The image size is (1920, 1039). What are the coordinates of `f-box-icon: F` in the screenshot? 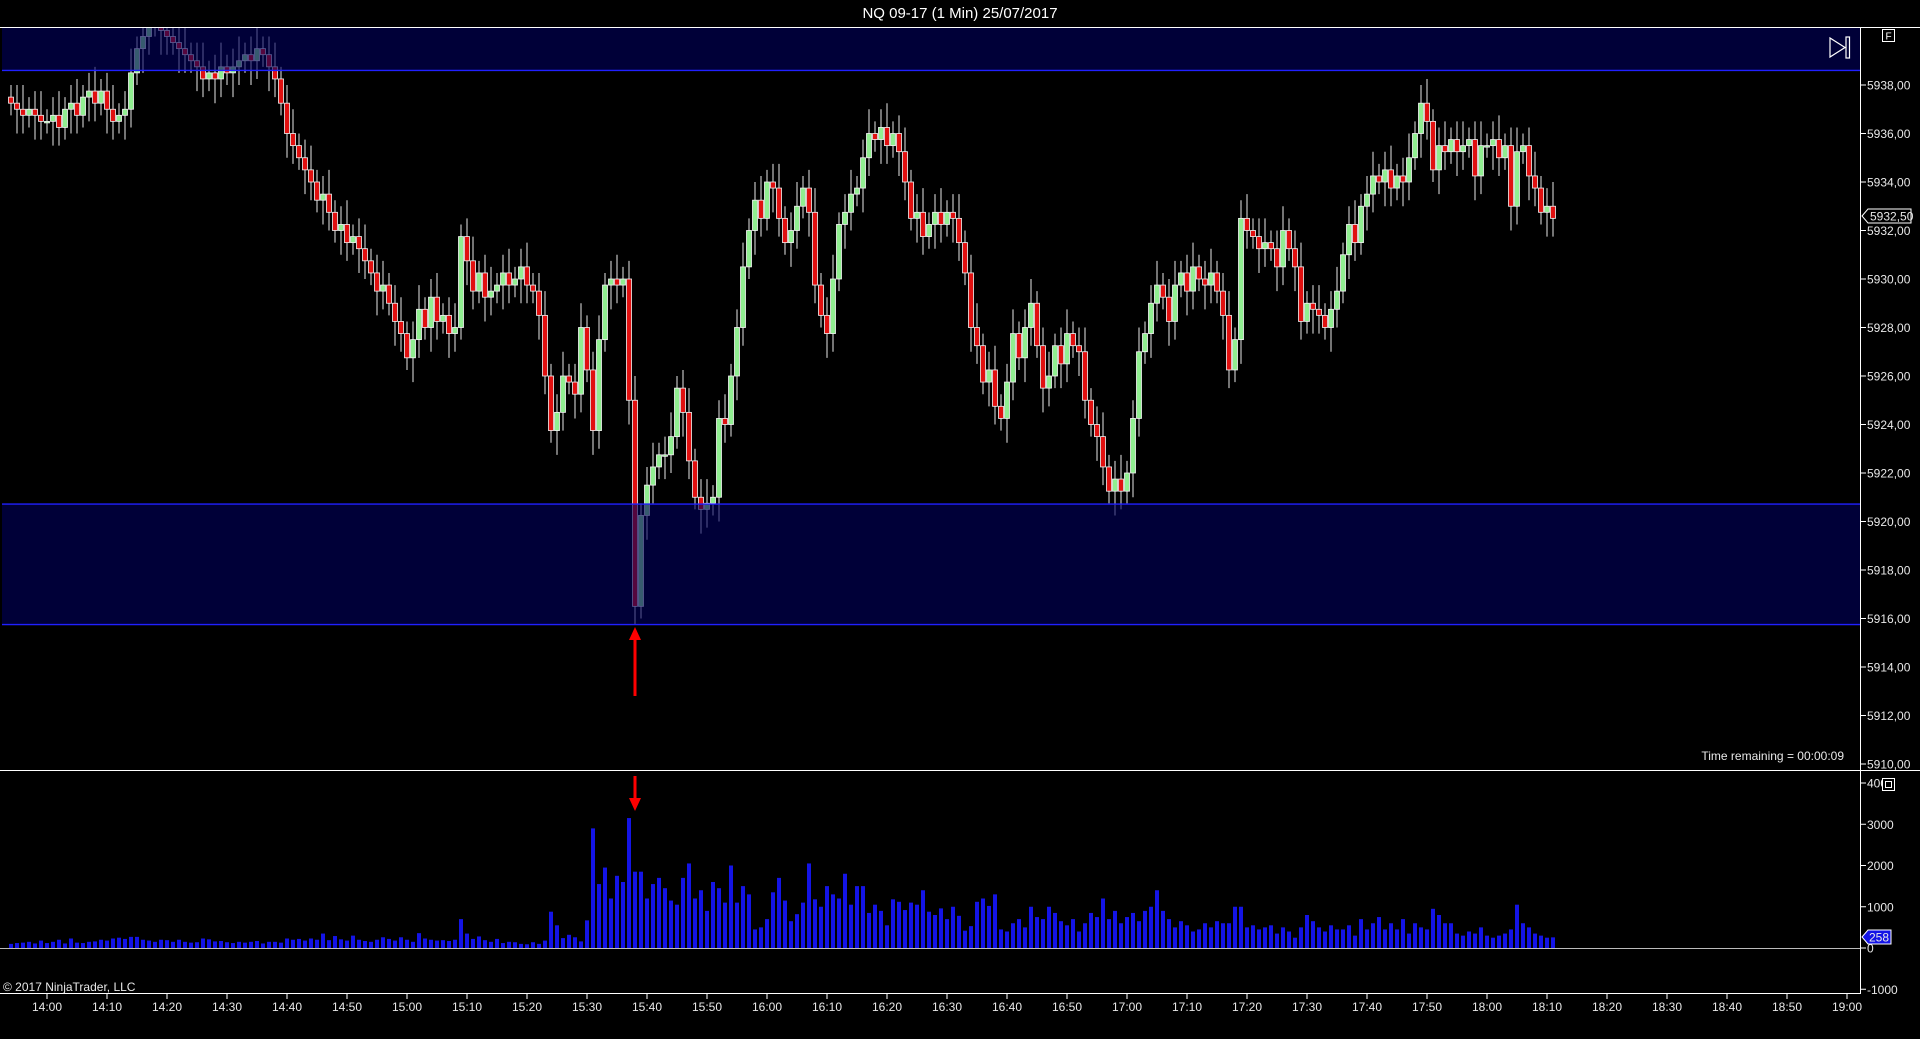 It's located at (1888, 36).